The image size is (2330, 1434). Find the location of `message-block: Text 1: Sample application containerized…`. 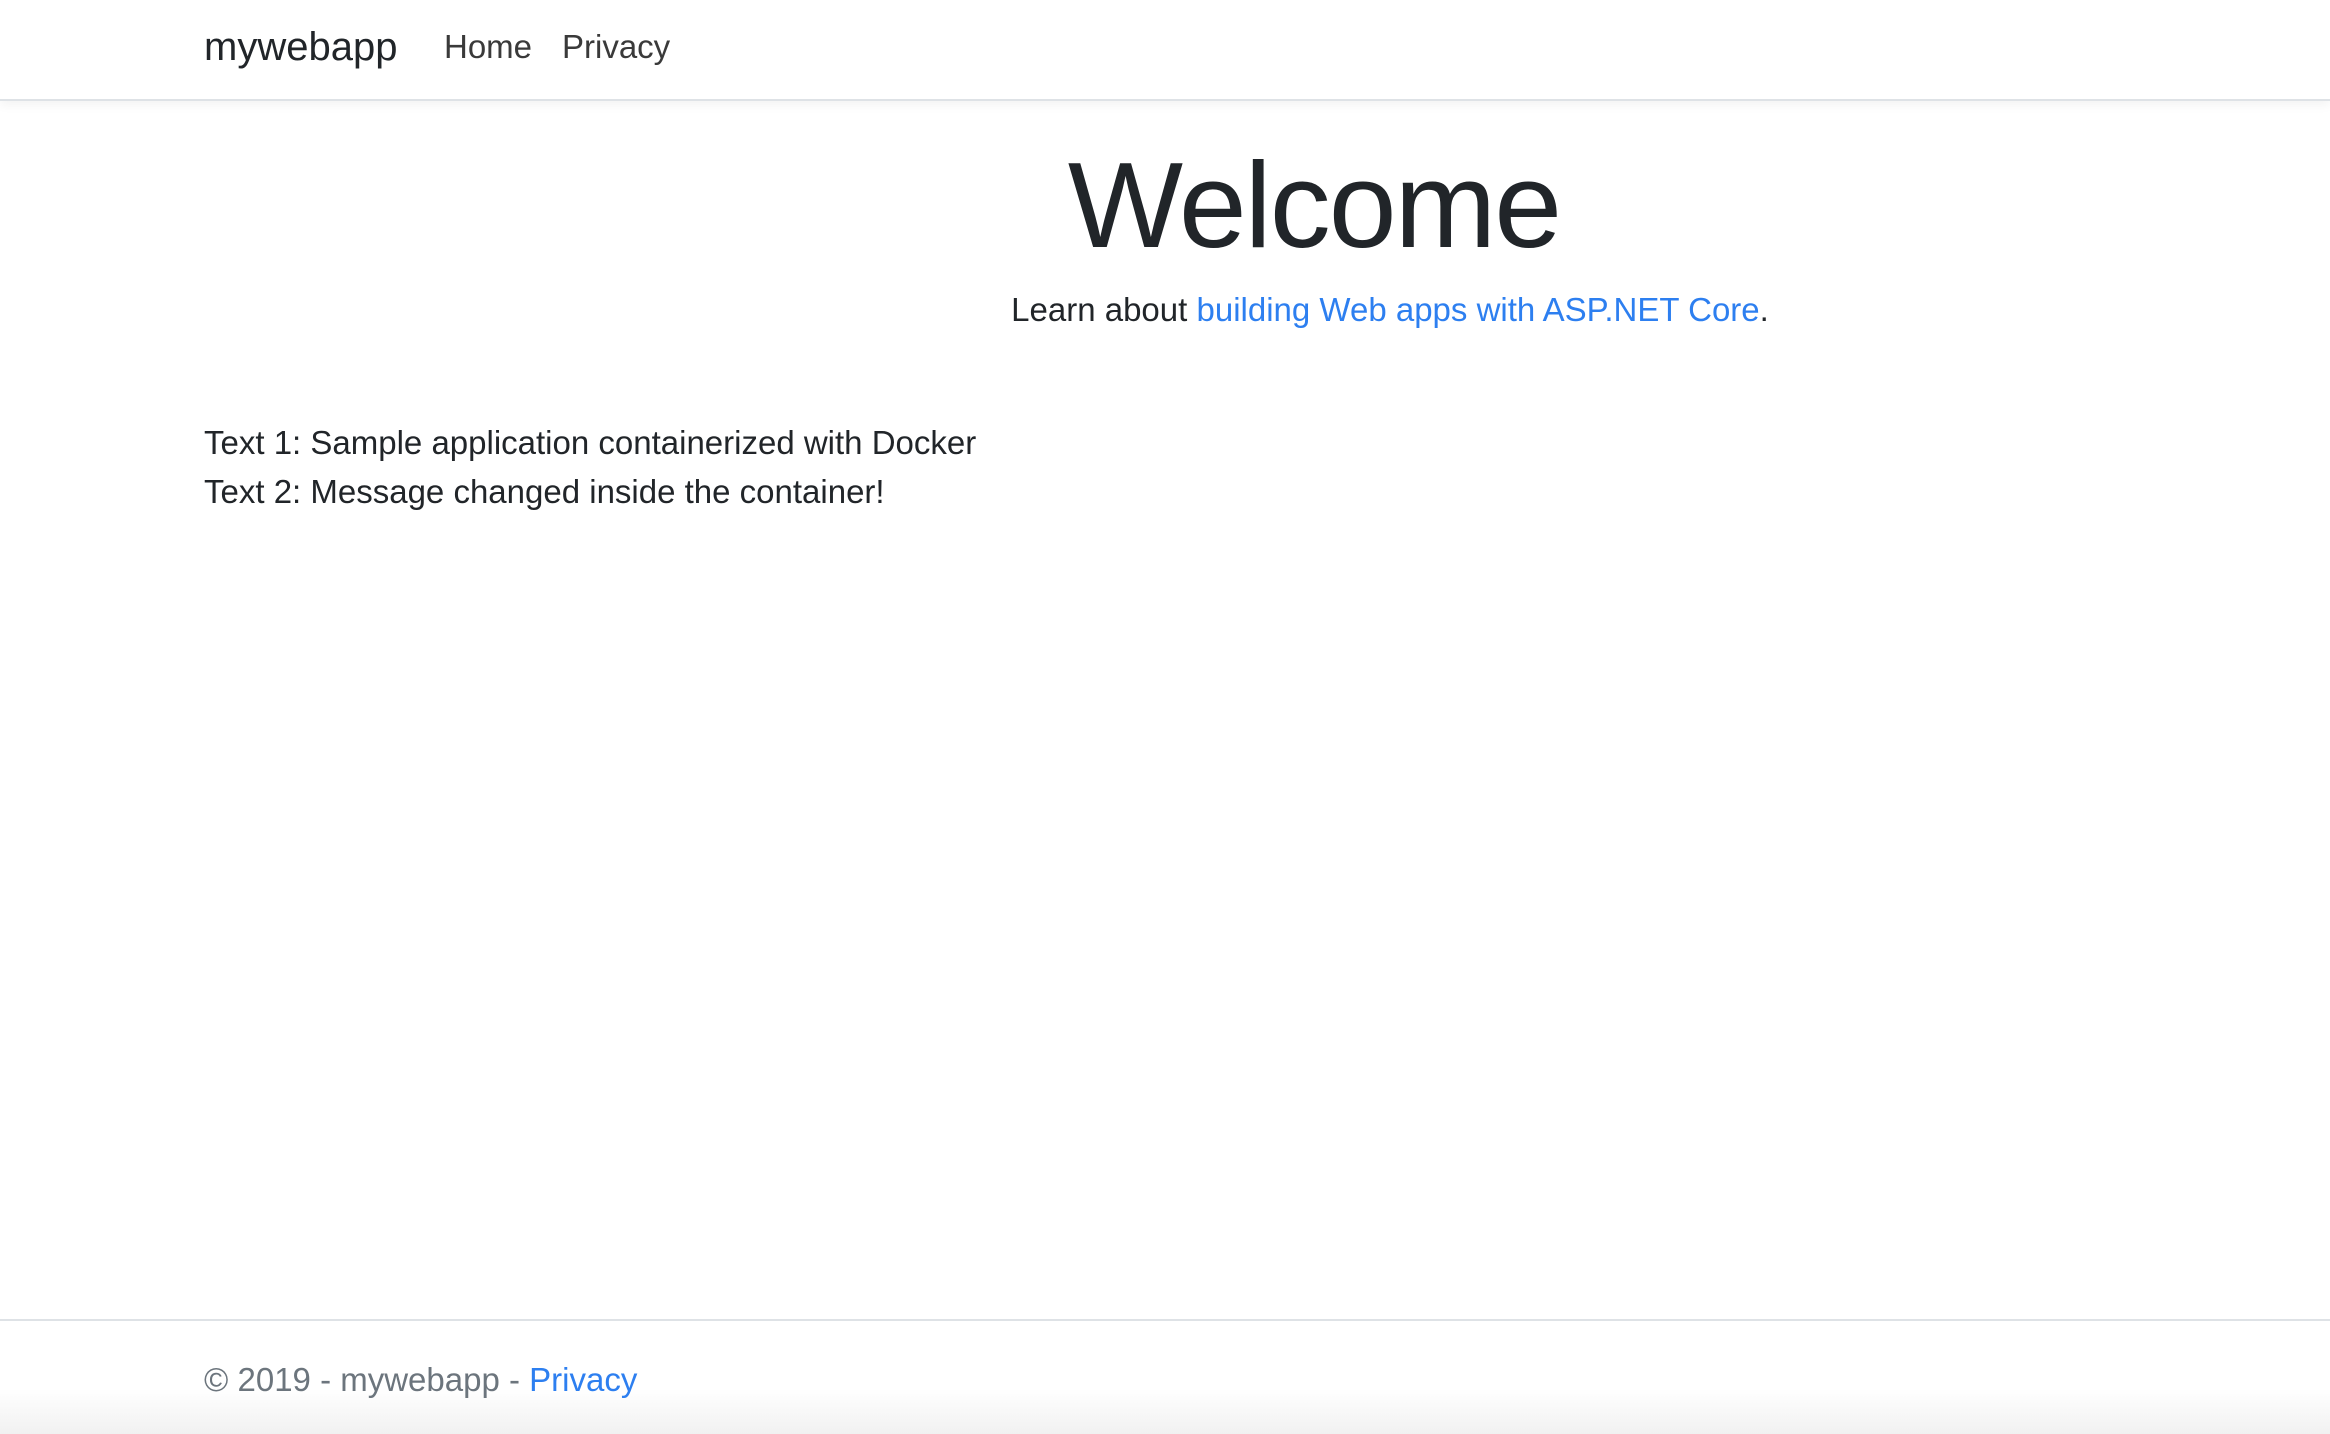

message-block: Text 1: Sample application containerized… is located at coordinates (590, 467).